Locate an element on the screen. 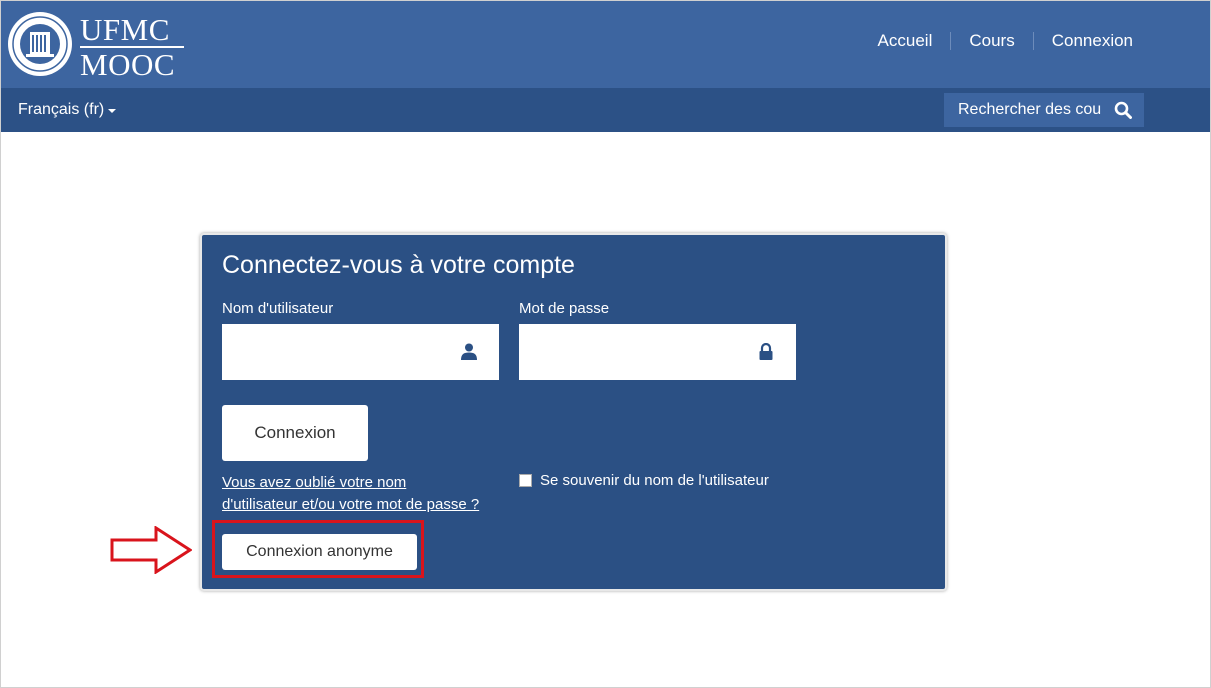  logo-text: UFMC MOOC is located at coordinates (132, 47).